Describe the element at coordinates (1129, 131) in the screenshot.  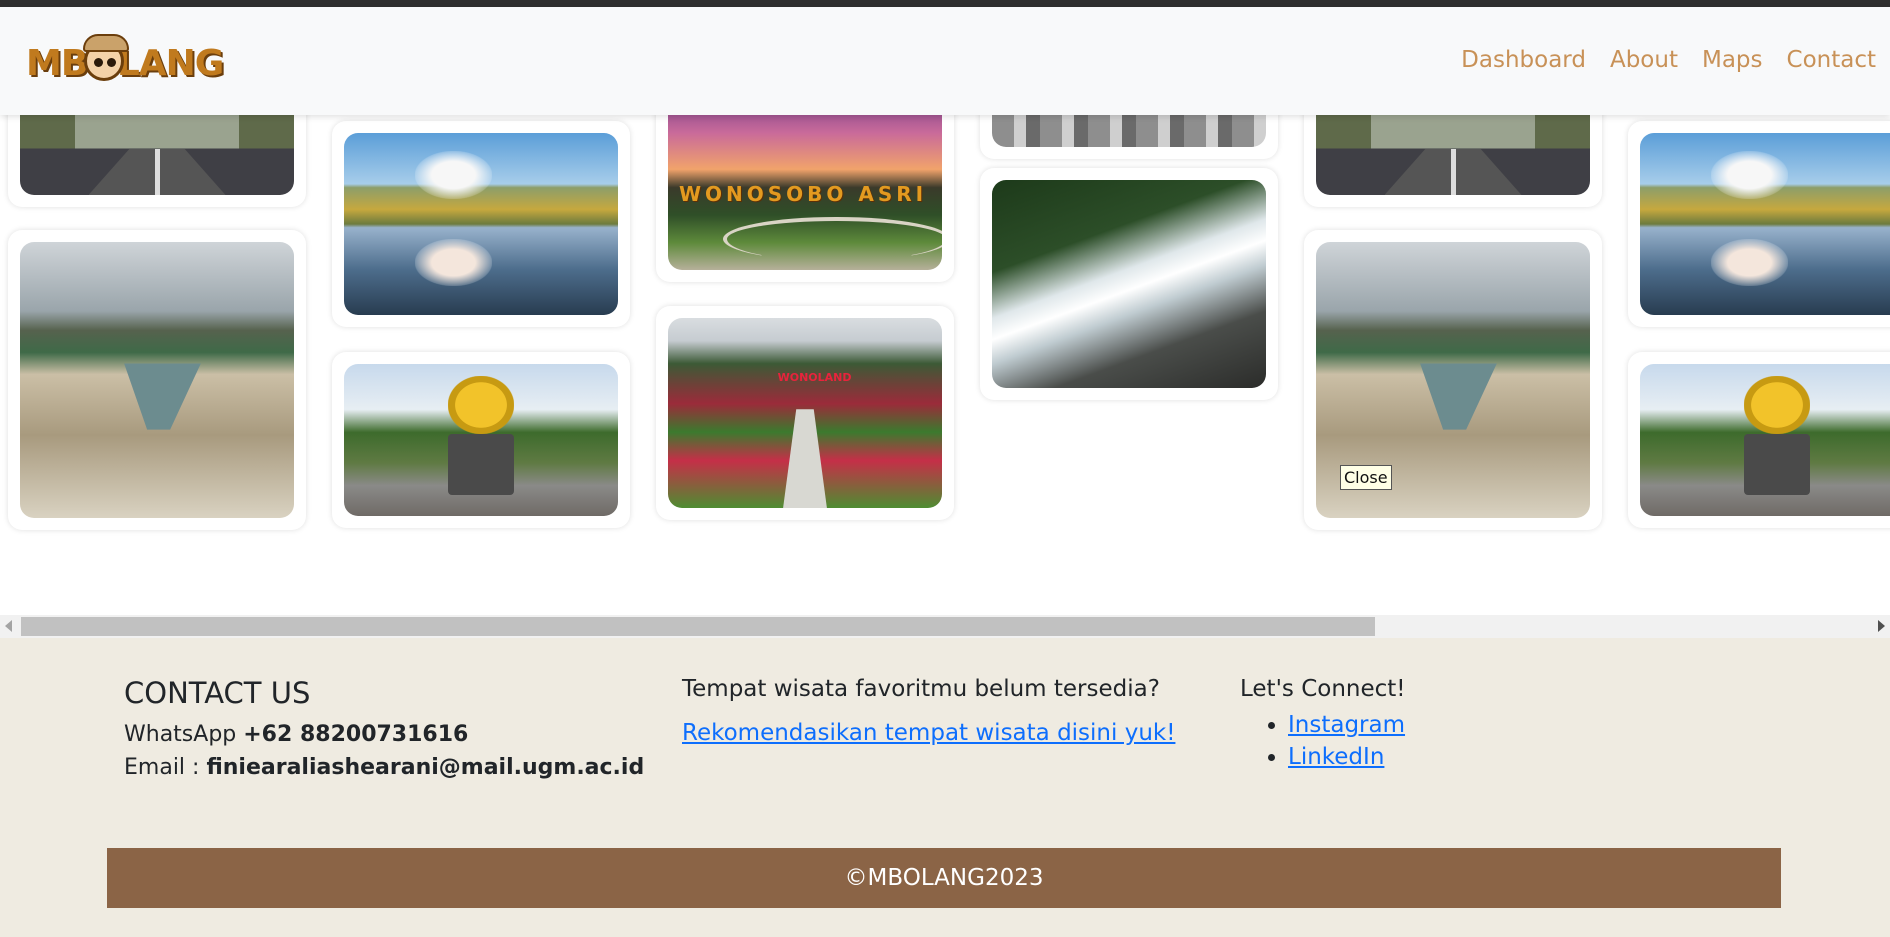
I see `photo-tile-pattern` at that location.